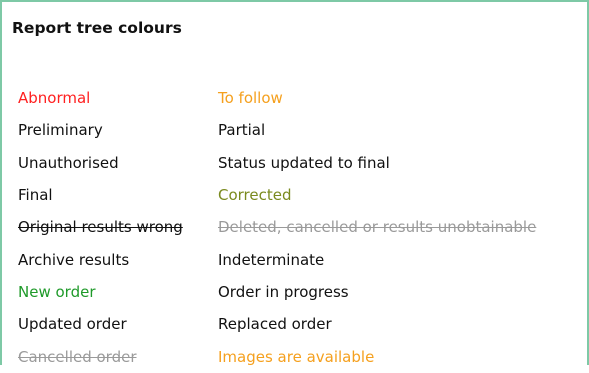 The height and width of the screenshot is (373, 589). What do you see at coordinates (74, 259) in the screenshot?
I see `legend-label-archive-results: Archive results` at bounding box center [74, 259].